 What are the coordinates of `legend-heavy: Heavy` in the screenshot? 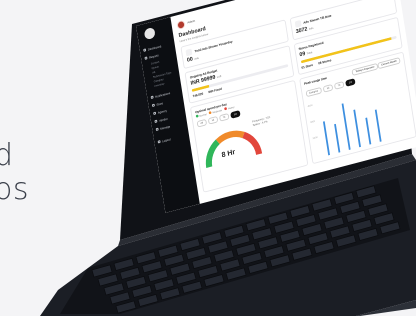 It's located at (229, 108).